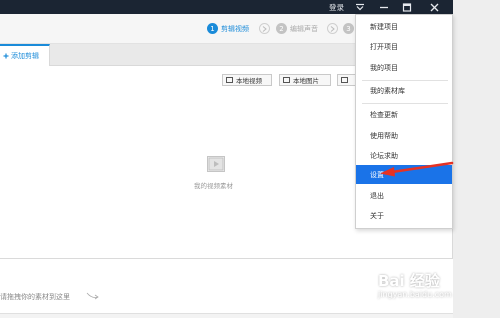 The image size is (500, 318). I want to click on video-placeholder-icon, so click(216, 164).